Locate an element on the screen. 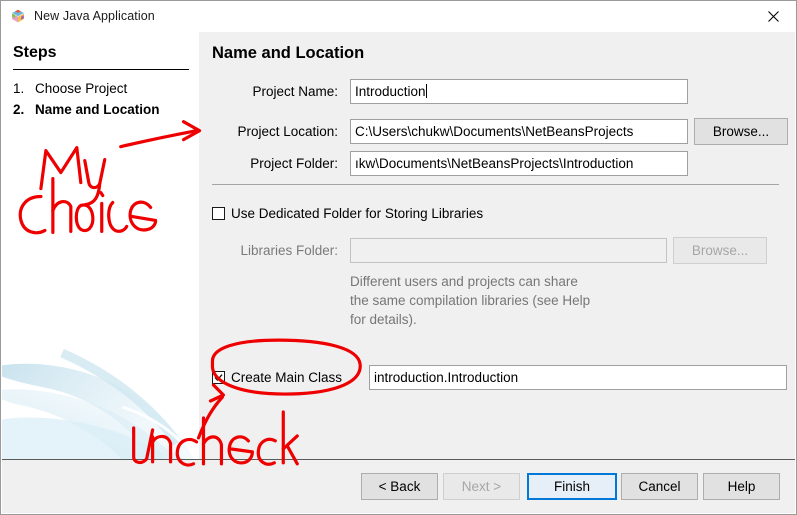 The image size is (797, 515). checkmark-icon is located at coordinates (218, 377).